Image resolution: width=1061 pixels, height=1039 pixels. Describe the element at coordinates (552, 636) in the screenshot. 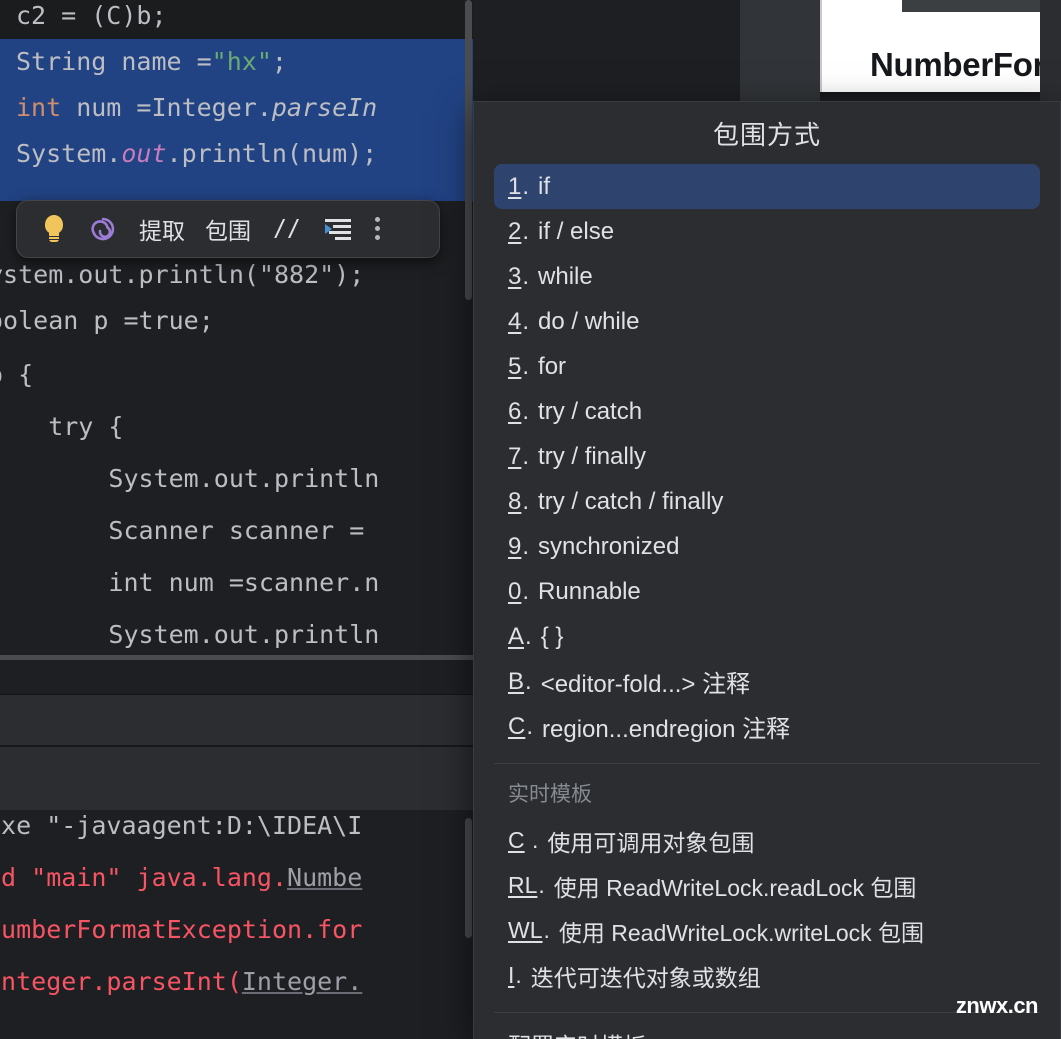

I see `item-label: { }` at that location.